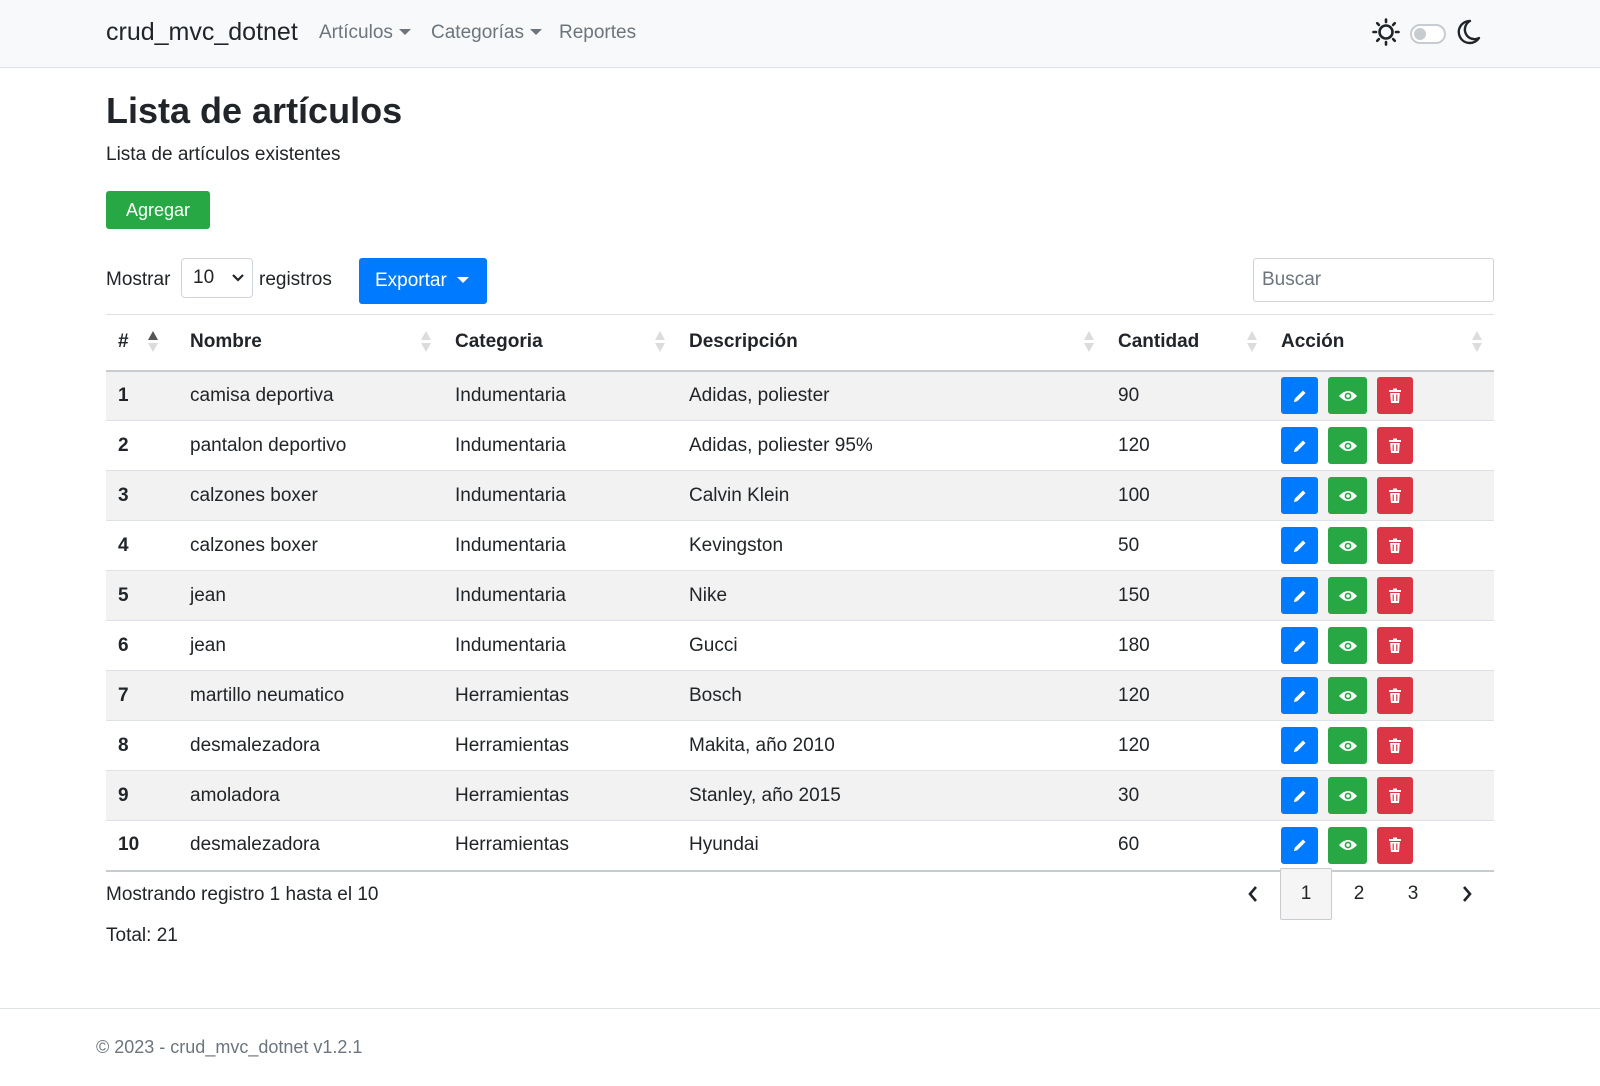 This screenshot has height=1086, width=1600. Describe the element at coordinates (1428, 34) in the screenshot. I see `theme-toggle` at that location.